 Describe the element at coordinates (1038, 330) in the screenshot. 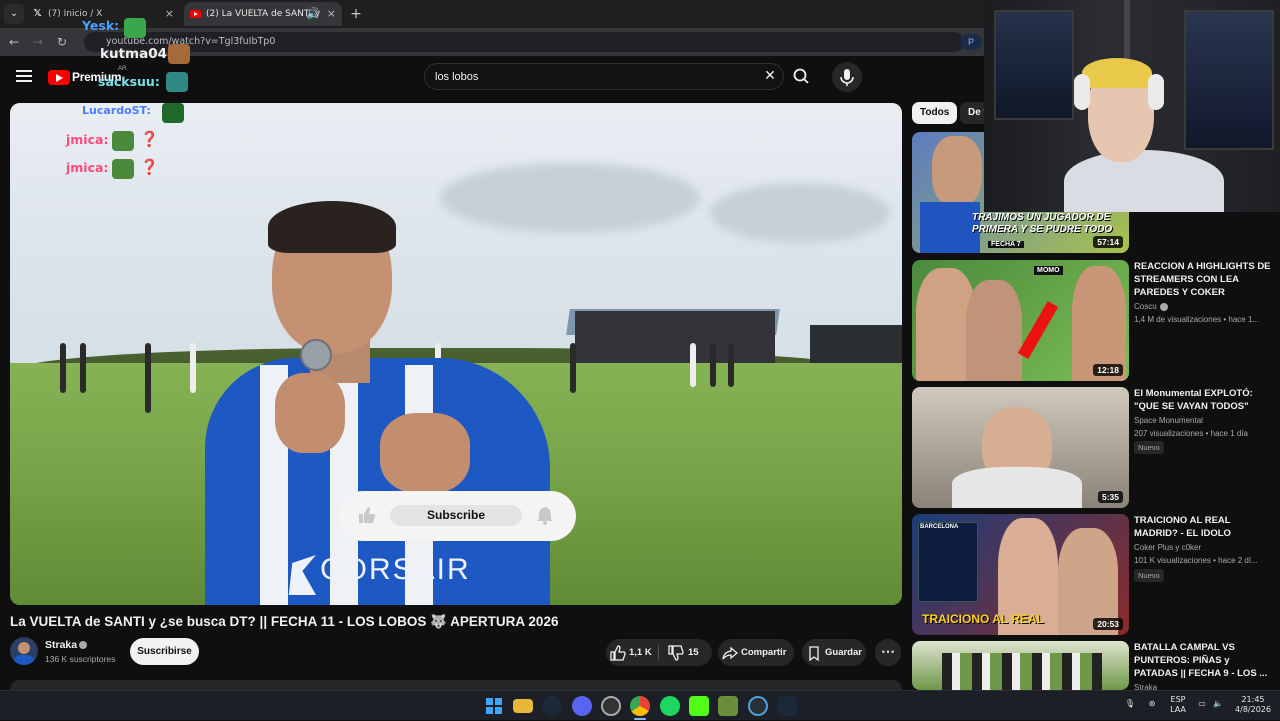

I see `red-arrow-icon` at that location.